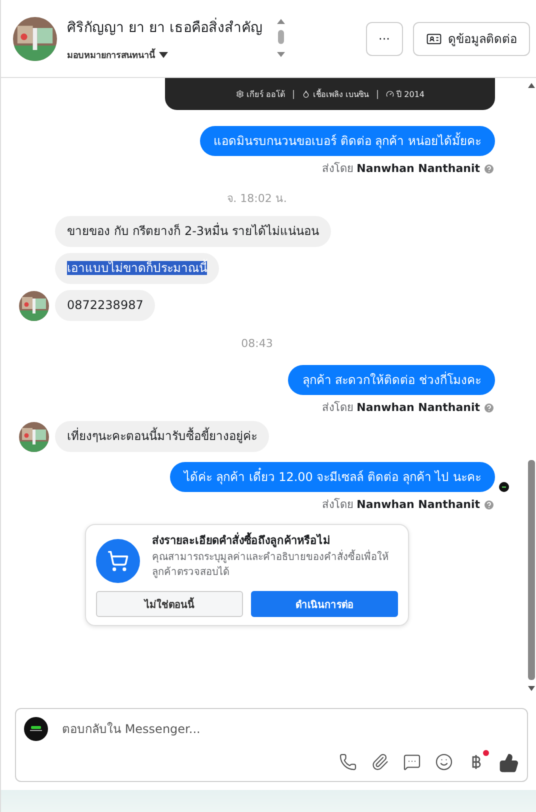 This screenshot has width=536, height=812. Describe the element at coordinates (137, 268) in the screenshot. I see `message-bubble: เอาแบบไม่ขาดก็ประมาณนี้` at that location.